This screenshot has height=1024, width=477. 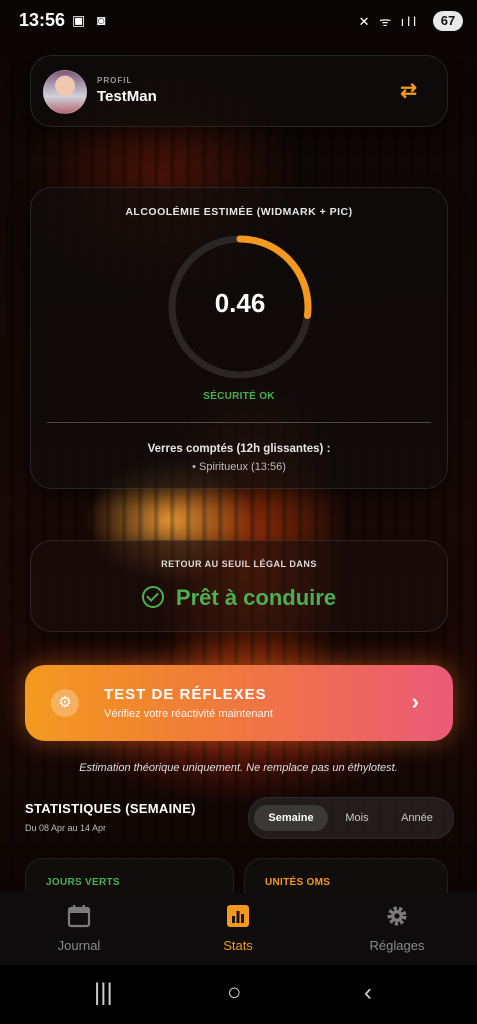 What do you see at coordinates (185, 694) in the screenshot?
I see `reflex-title: TEST DE RÉFLEXES` at bounding box center [185, 694].